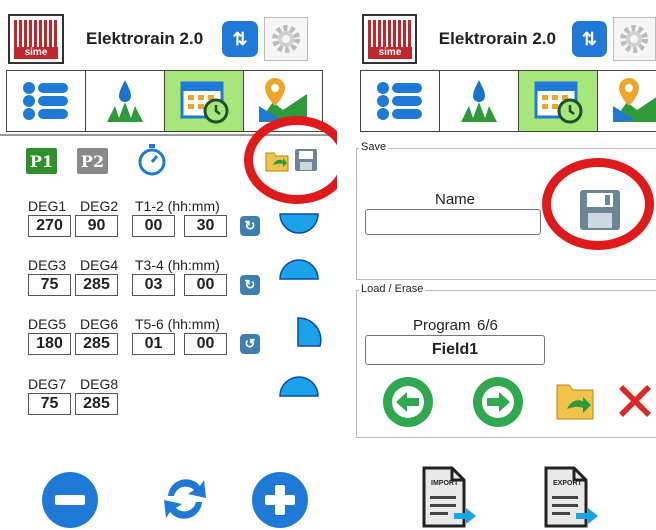 This screenshot has height=530, width=656. I want to click on program-label: Program, so click(442, 325).